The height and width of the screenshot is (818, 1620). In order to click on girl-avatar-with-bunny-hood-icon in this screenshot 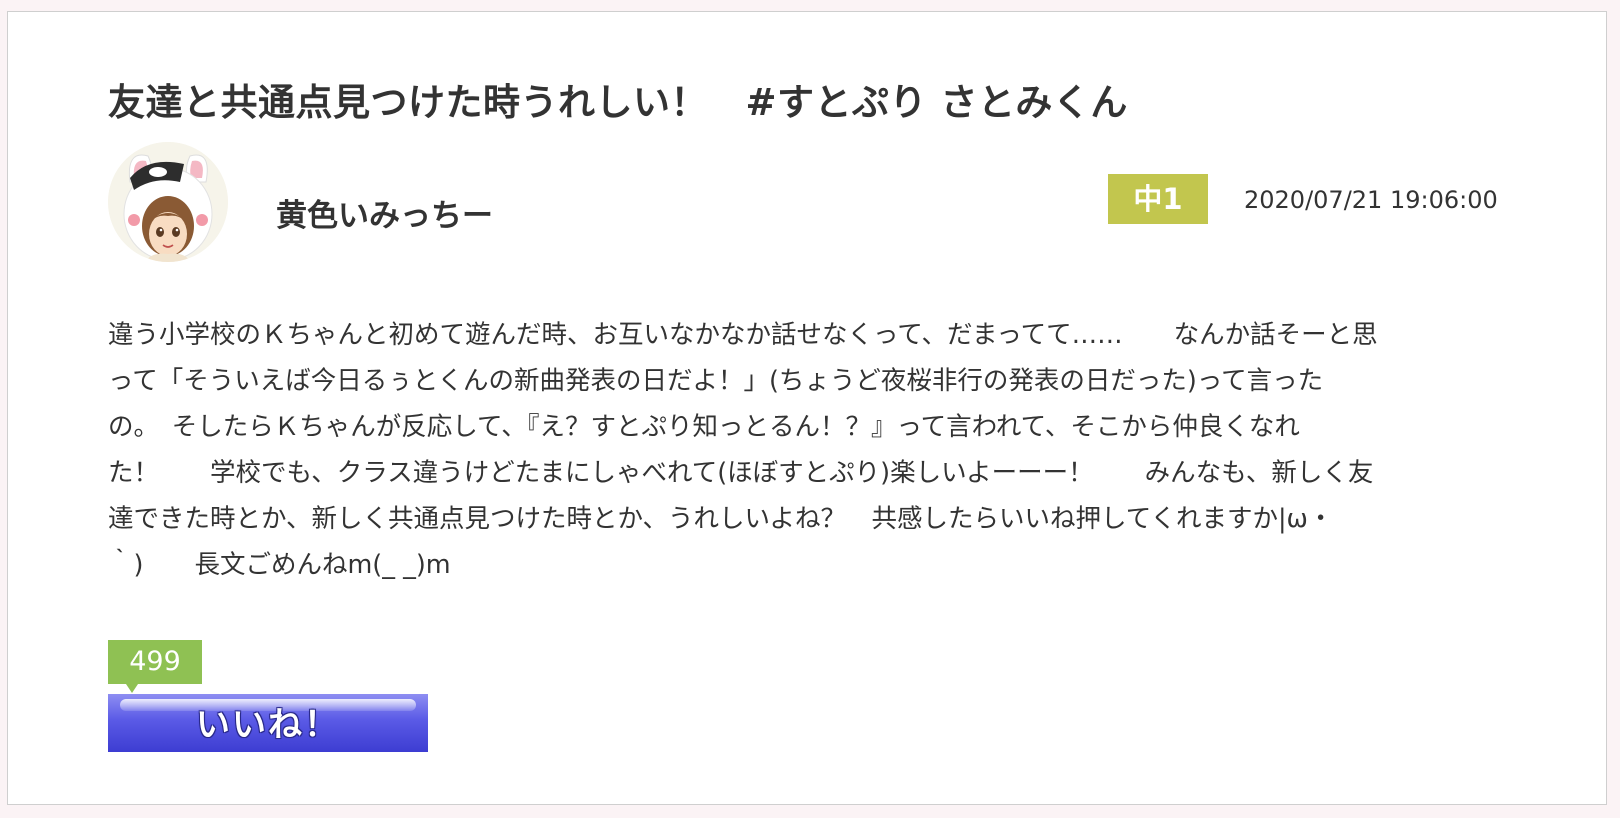, I will do `click(168, 202)`.